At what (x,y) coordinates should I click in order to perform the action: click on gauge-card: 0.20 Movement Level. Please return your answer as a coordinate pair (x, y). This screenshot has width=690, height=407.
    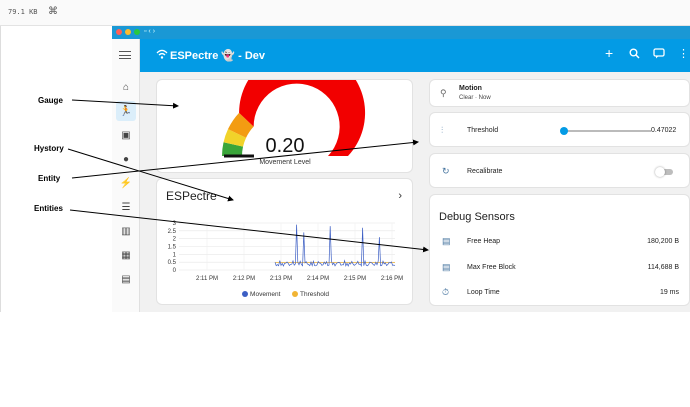
    Looking at the image, I should click on (284, 111).